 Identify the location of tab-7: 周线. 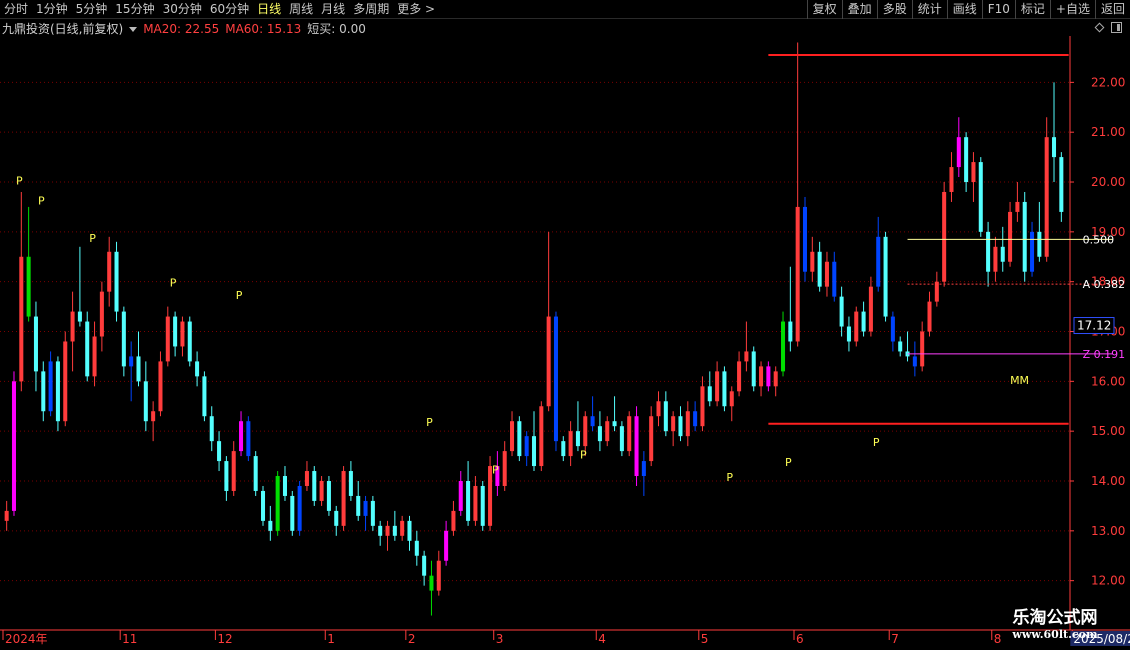
(301, 9).